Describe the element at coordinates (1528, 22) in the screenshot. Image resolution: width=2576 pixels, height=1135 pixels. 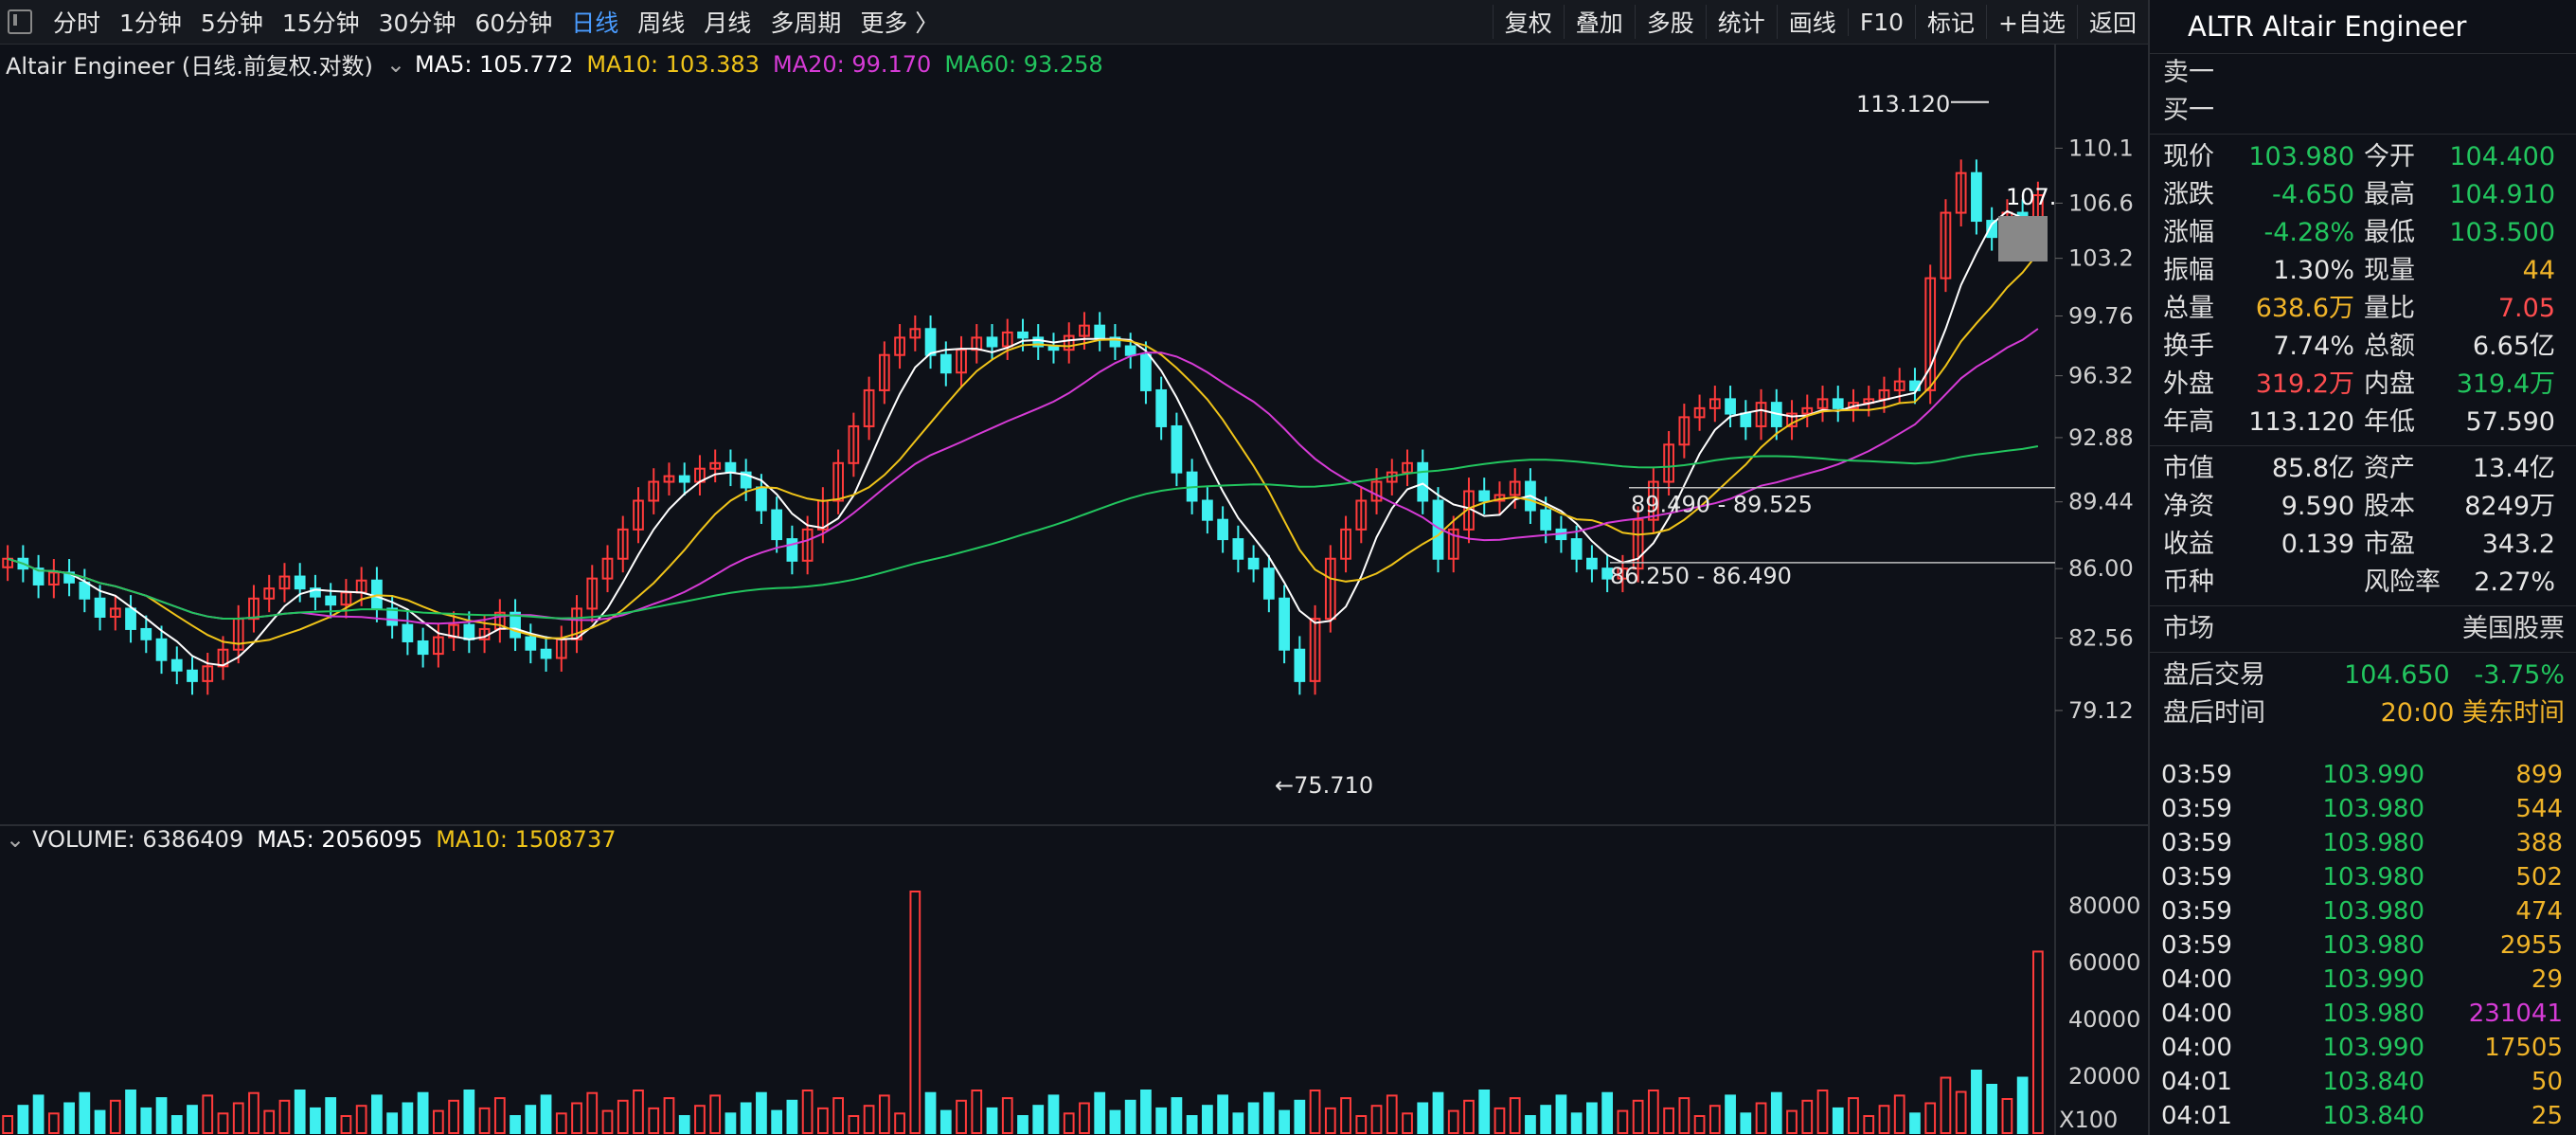
I see `tool-button-0: 复权` at that location.